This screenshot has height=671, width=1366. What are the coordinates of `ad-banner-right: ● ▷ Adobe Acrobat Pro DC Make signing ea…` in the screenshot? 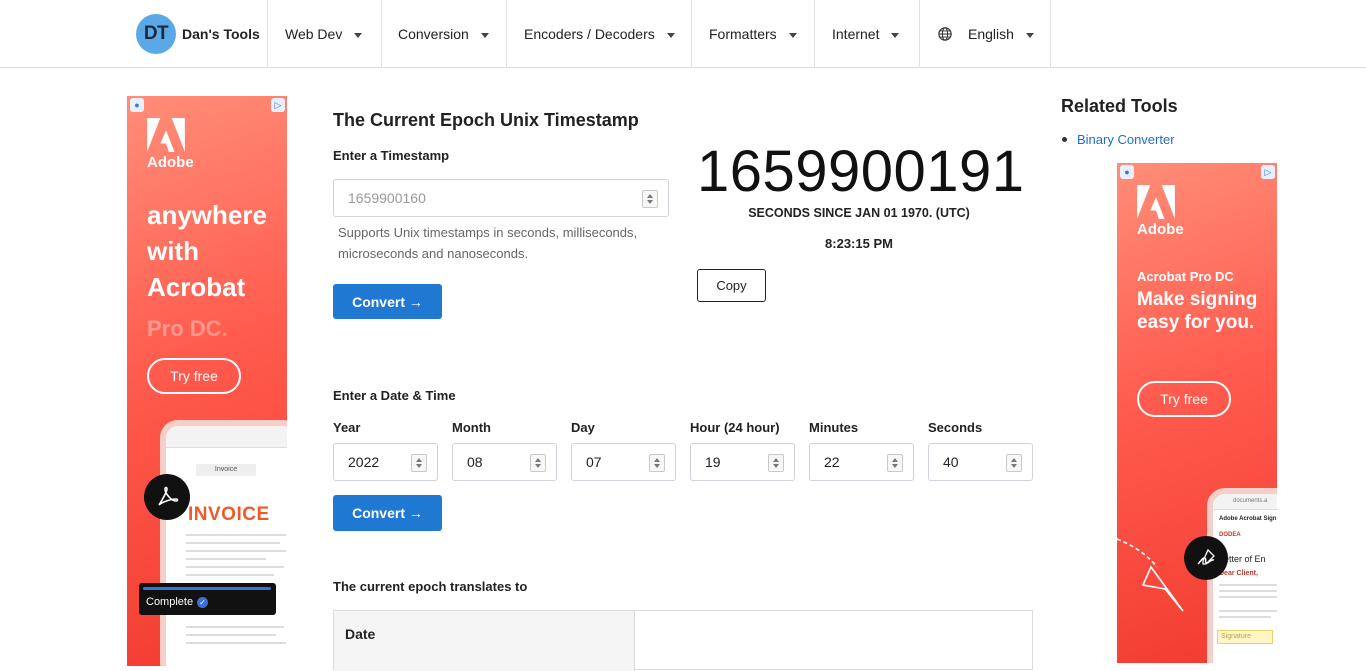 It's located at (1197, 413).